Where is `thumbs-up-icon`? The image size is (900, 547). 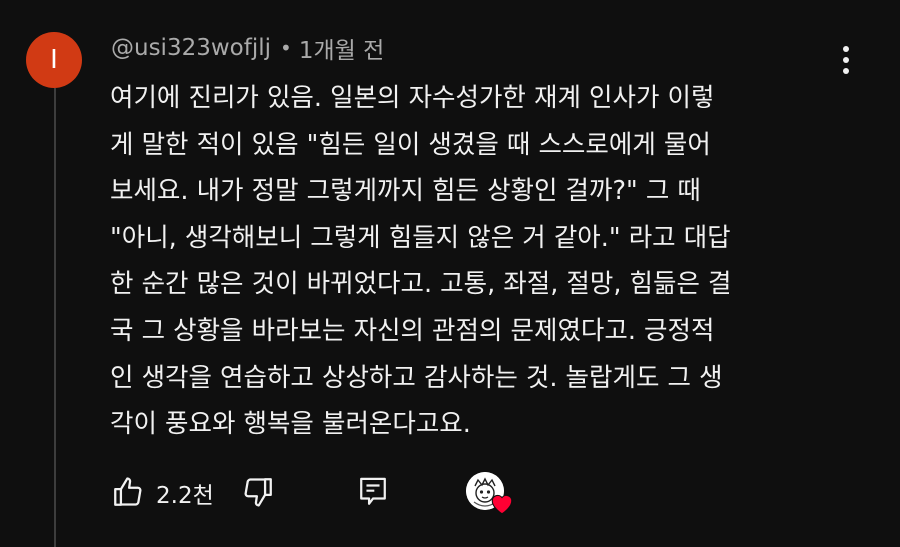
thumbs-up-icon is located at coordinates (128, 491).